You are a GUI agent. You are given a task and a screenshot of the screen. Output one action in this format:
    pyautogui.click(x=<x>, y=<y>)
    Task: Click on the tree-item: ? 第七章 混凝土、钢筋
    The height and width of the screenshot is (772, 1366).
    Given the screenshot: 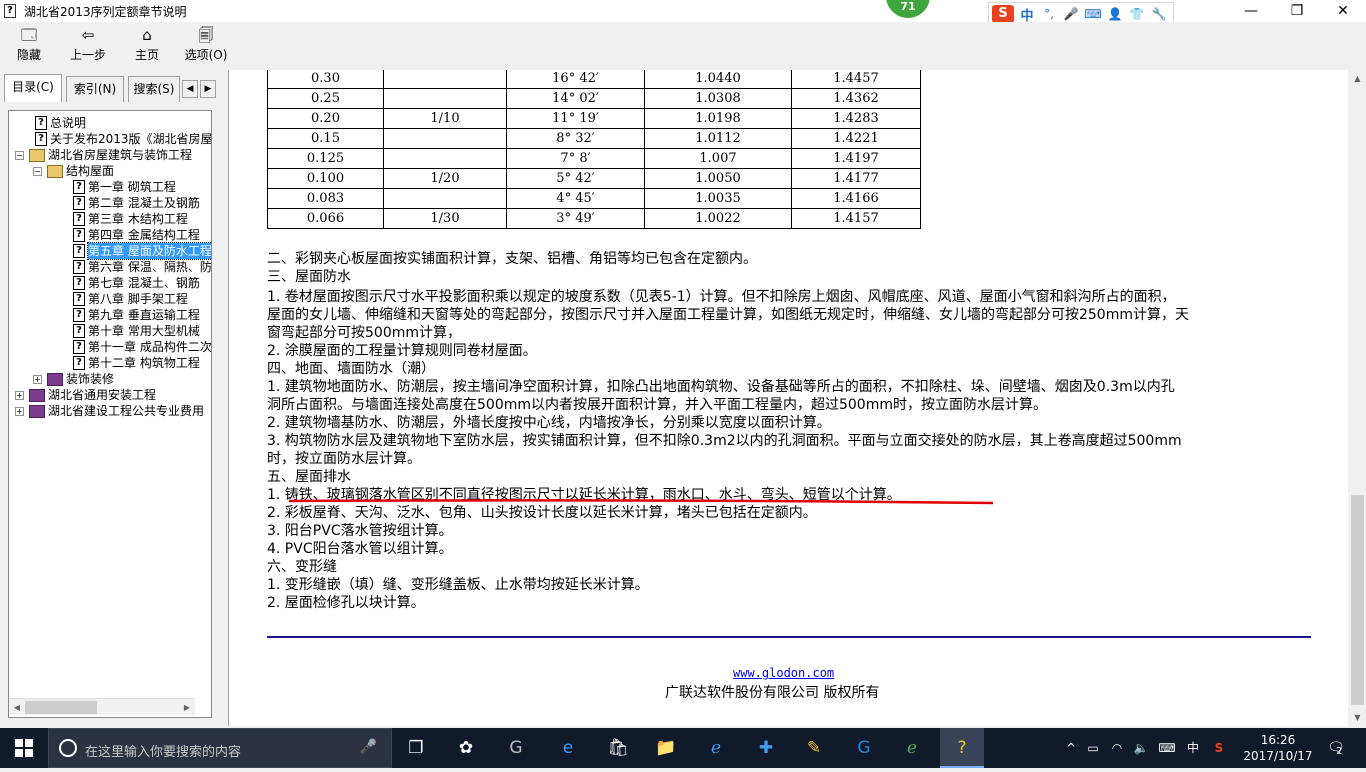 What is the action you would take?
    pyautogui.click(x=136, y=283)
    